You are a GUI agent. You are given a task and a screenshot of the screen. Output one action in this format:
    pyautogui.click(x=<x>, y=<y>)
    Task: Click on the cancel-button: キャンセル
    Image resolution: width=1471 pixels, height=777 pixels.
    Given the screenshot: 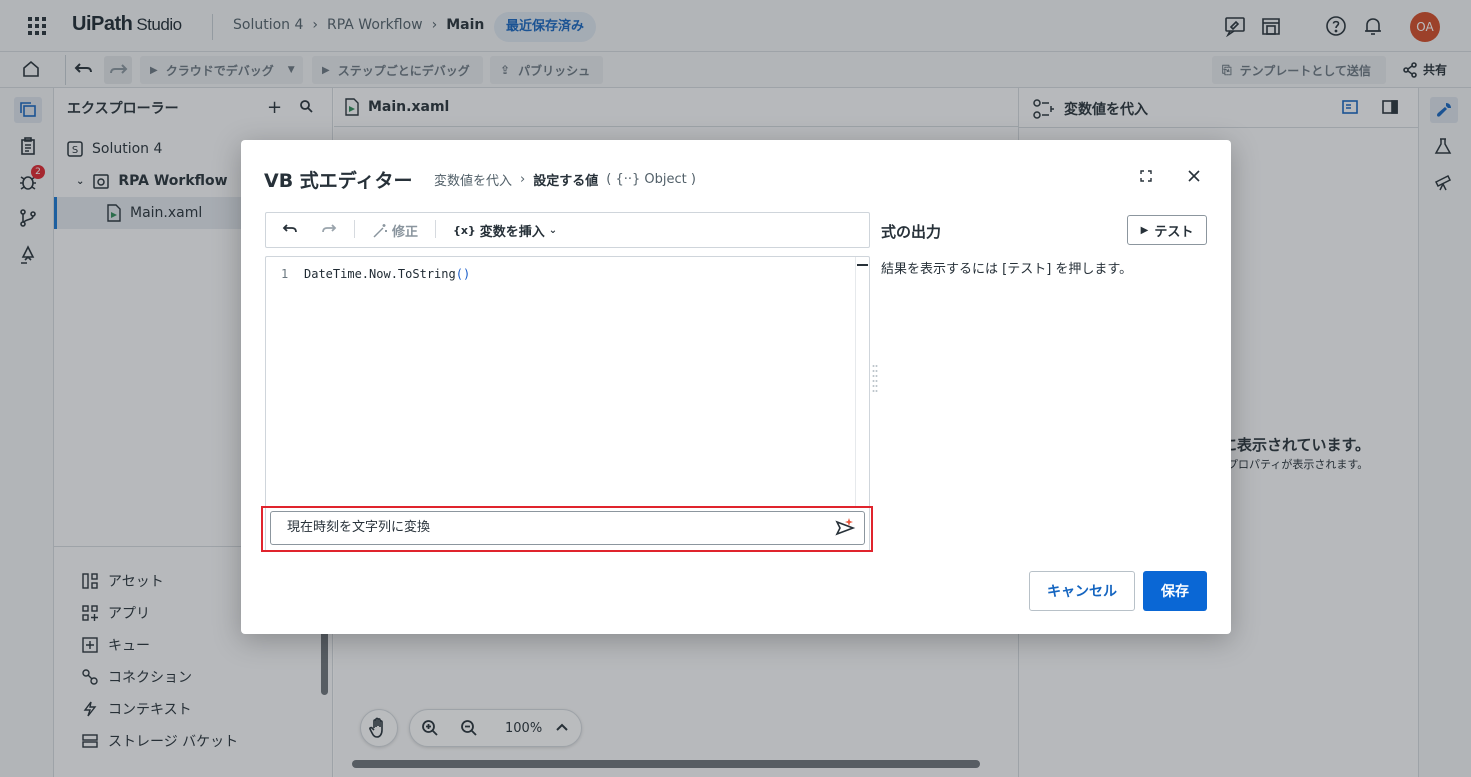 What is the action you would take?
    pyautogui.click(x=1082, y=591)
    